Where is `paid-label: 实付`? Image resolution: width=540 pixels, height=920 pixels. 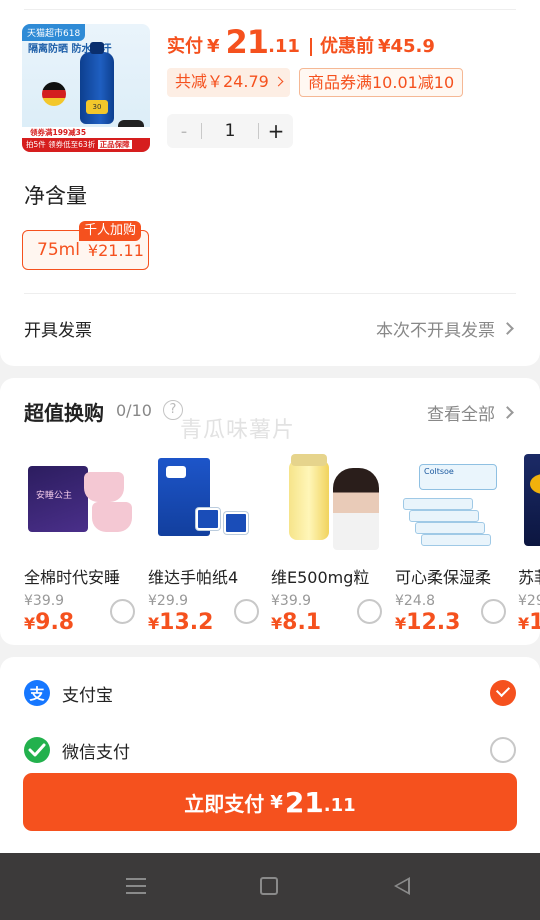 paid-label: 实付 is located at coordinates (185, 46).